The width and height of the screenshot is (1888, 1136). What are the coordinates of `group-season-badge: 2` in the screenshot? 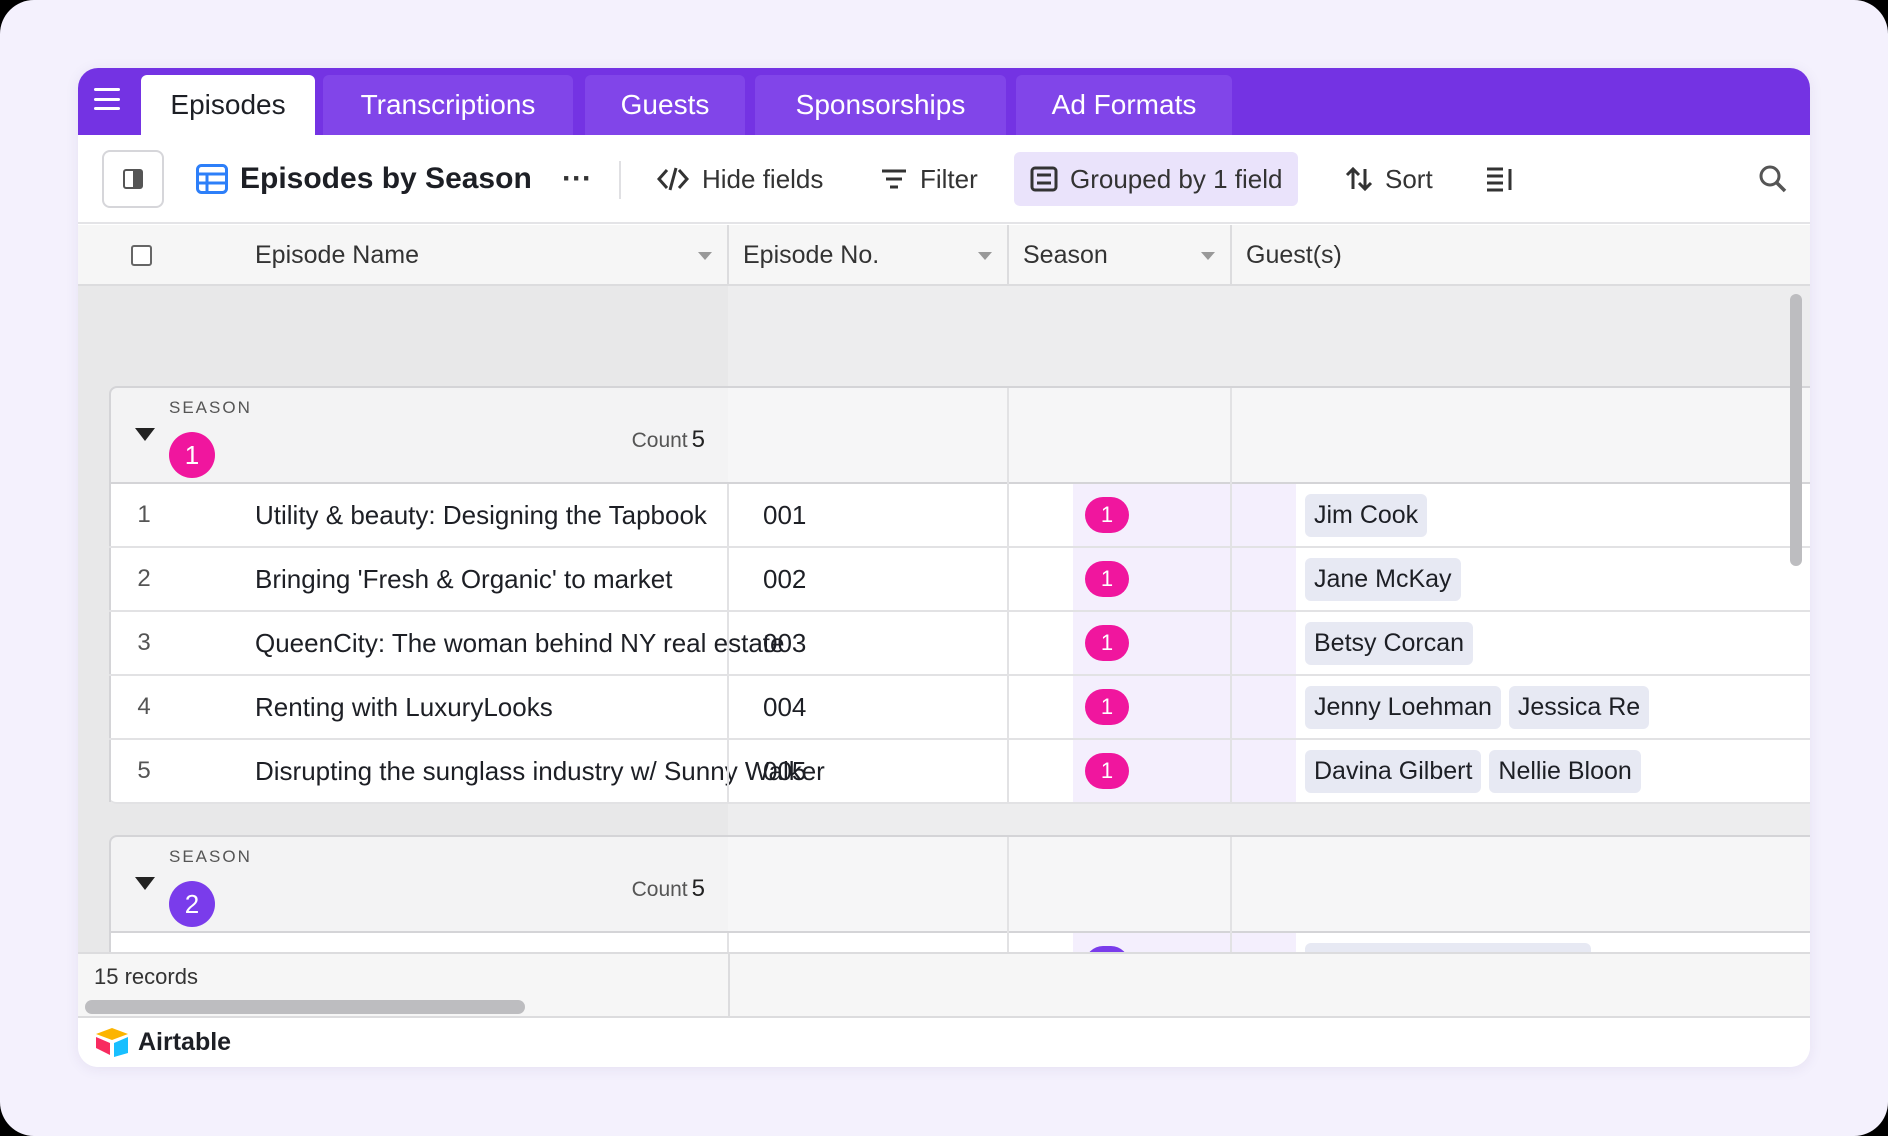 It's located at (192, 904).